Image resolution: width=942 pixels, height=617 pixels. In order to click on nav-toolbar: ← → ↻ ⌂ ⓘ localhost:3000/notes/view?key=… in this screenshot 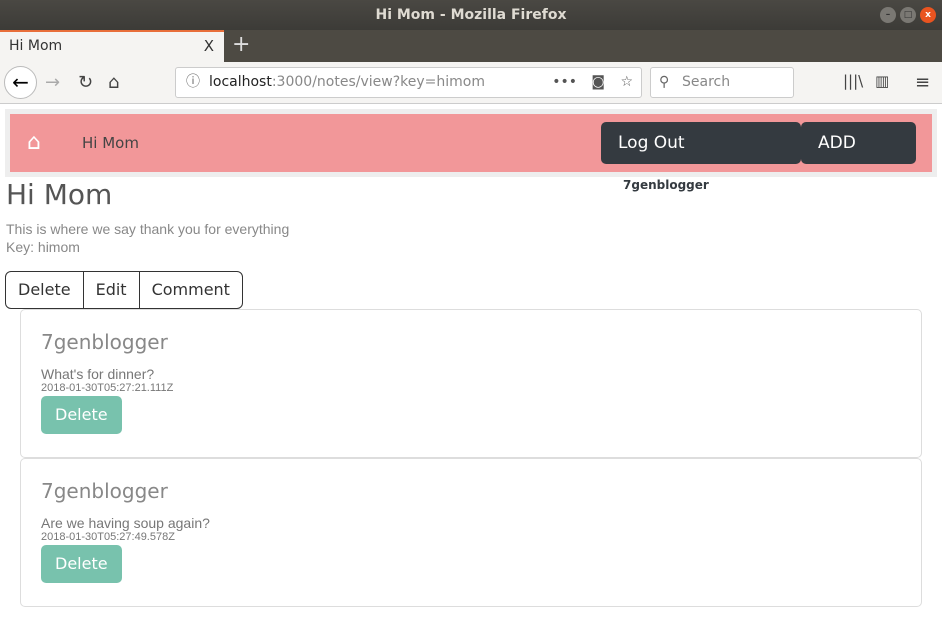, I will do `click(471, 83)`.